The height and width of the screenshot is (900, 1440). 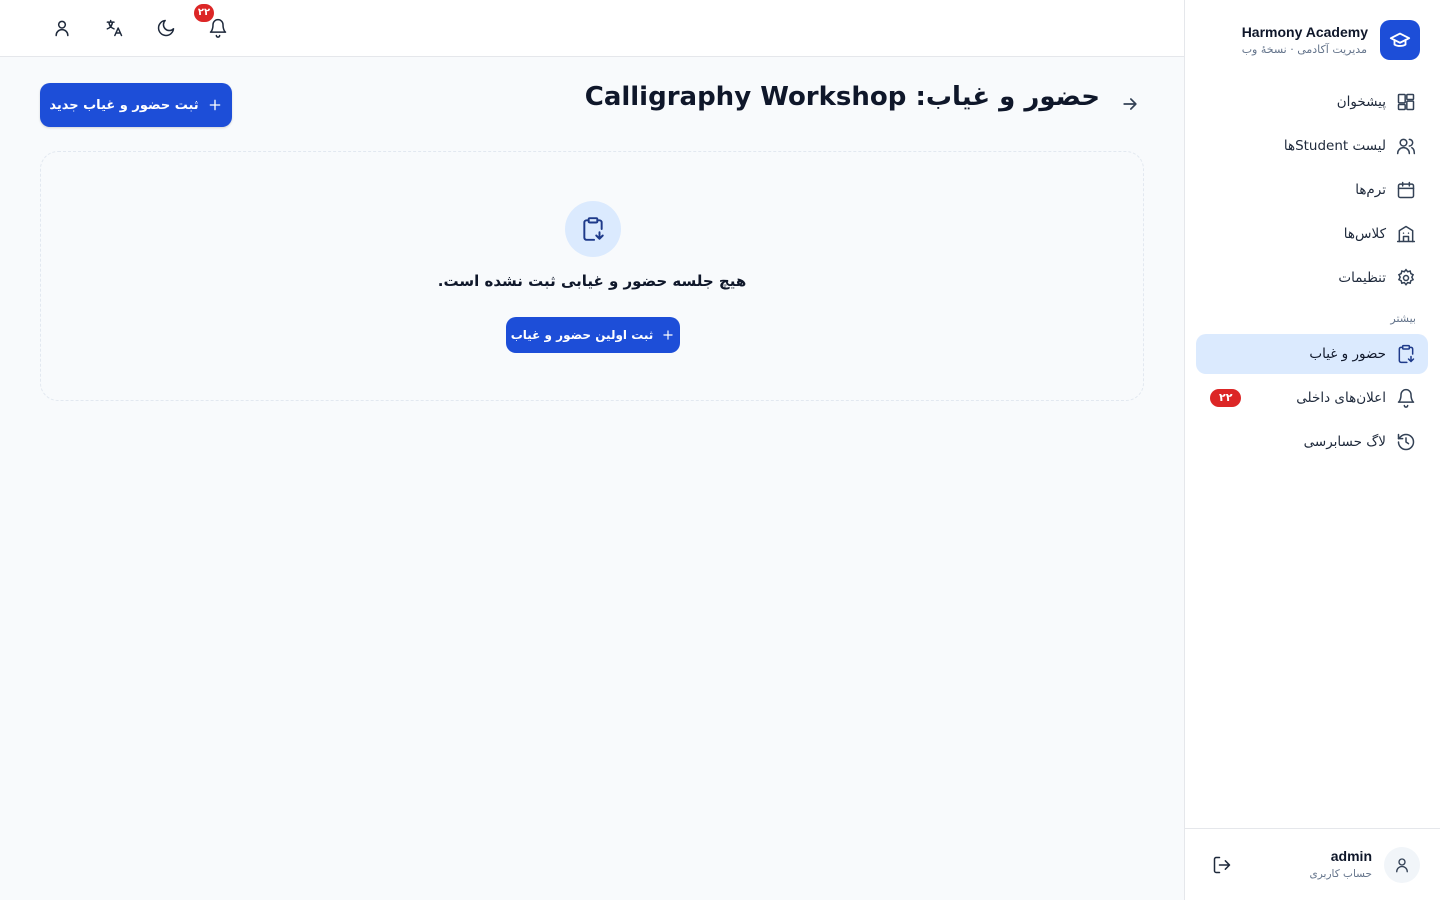 What do you see at coordinates (1370, 190) in the screenshot?
I see `sidebar-item-label: ترم‌ها` at bounding box center [1370, 190].